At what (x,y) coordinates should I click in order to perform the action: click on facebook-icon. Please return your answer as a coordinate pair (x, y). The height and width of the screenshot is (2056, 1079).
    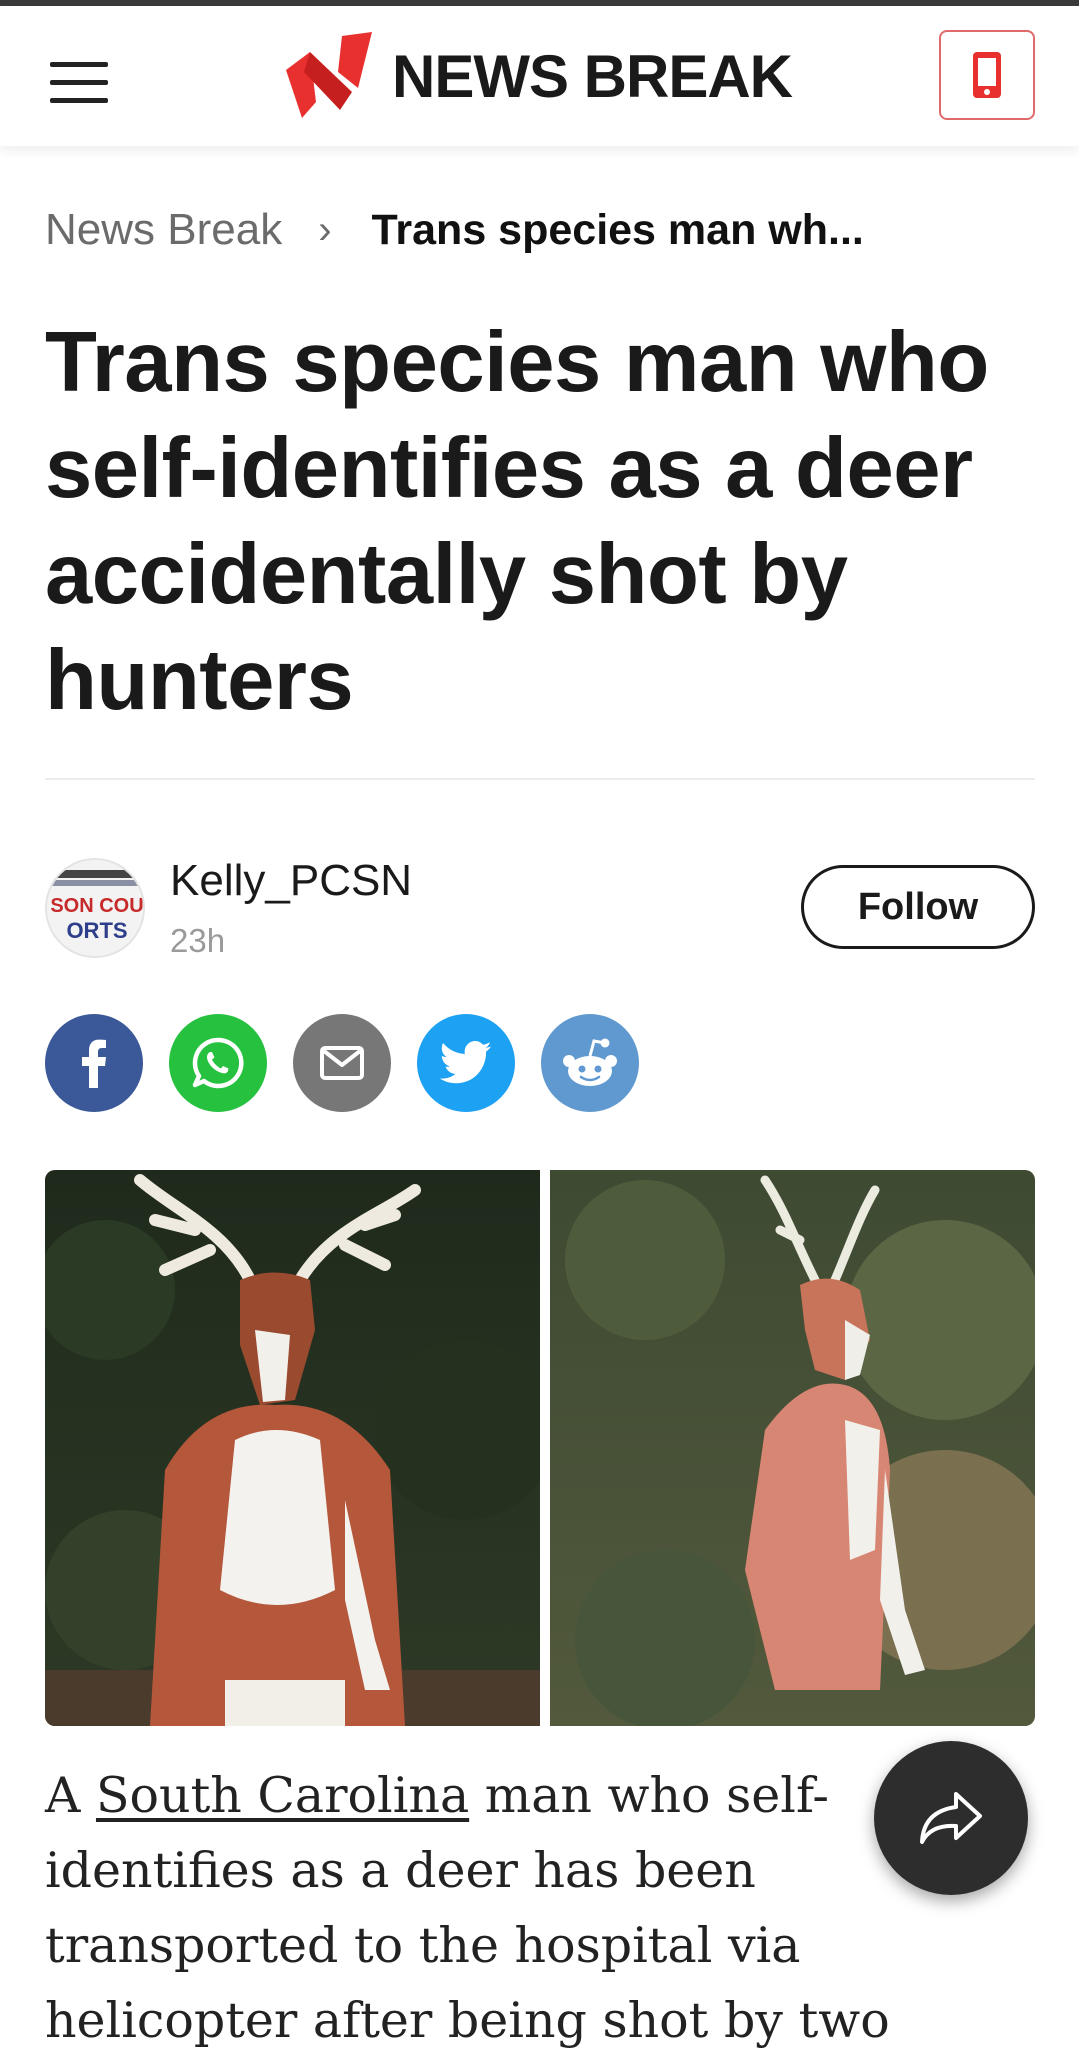
    Looking at the image, I should click on (94, 1063).